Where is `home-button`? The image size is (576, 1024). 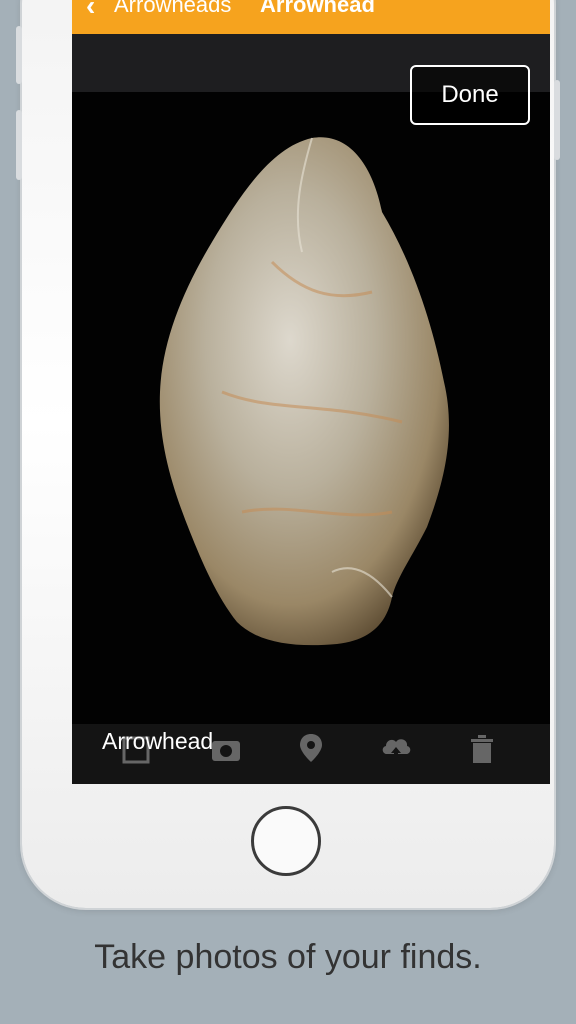
home-button is located at coordinates (286, 841).